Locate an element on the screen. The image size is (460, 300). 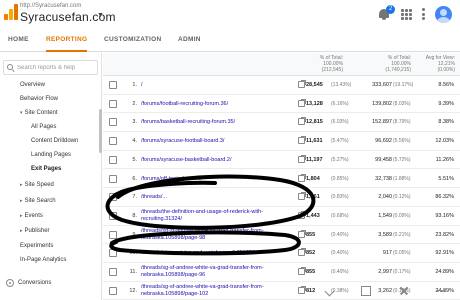
sidebar-item-label: Events is located at coordinates (33, 216).